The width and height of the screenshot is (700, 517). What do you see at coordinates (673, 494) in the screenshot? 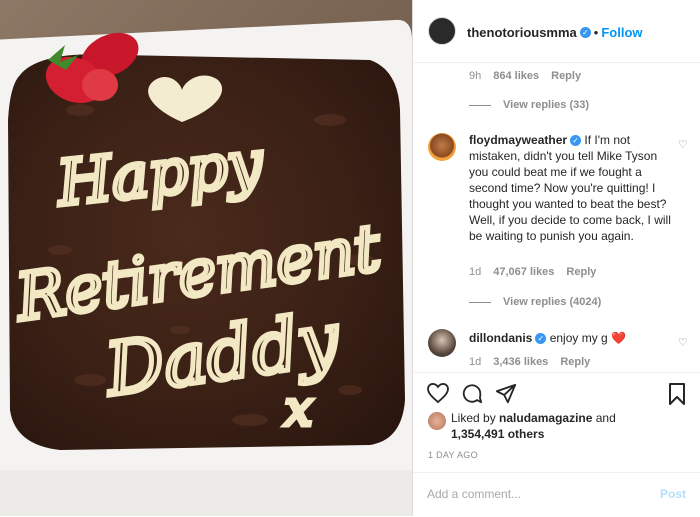
I see `post-comment-button: Post` at bounding box center [673, 494].